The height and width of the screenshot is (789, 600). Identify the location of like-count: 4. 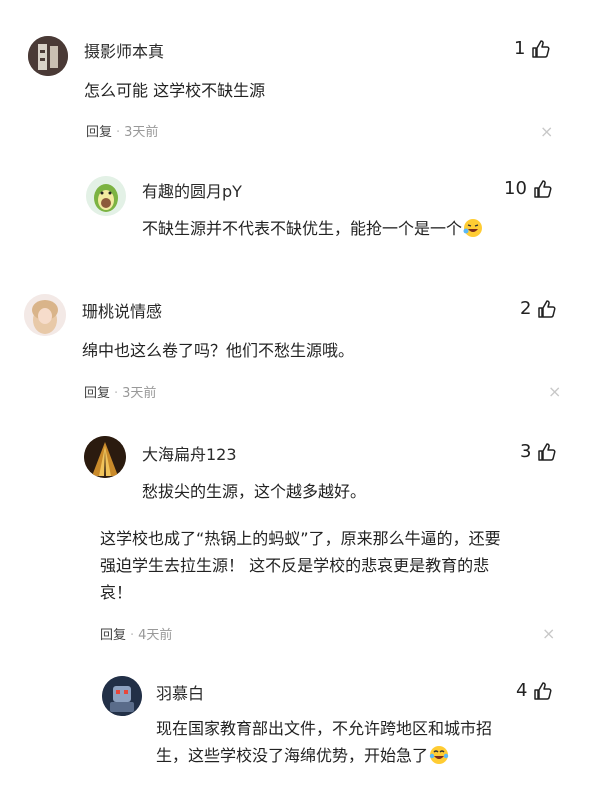
(522, 690).